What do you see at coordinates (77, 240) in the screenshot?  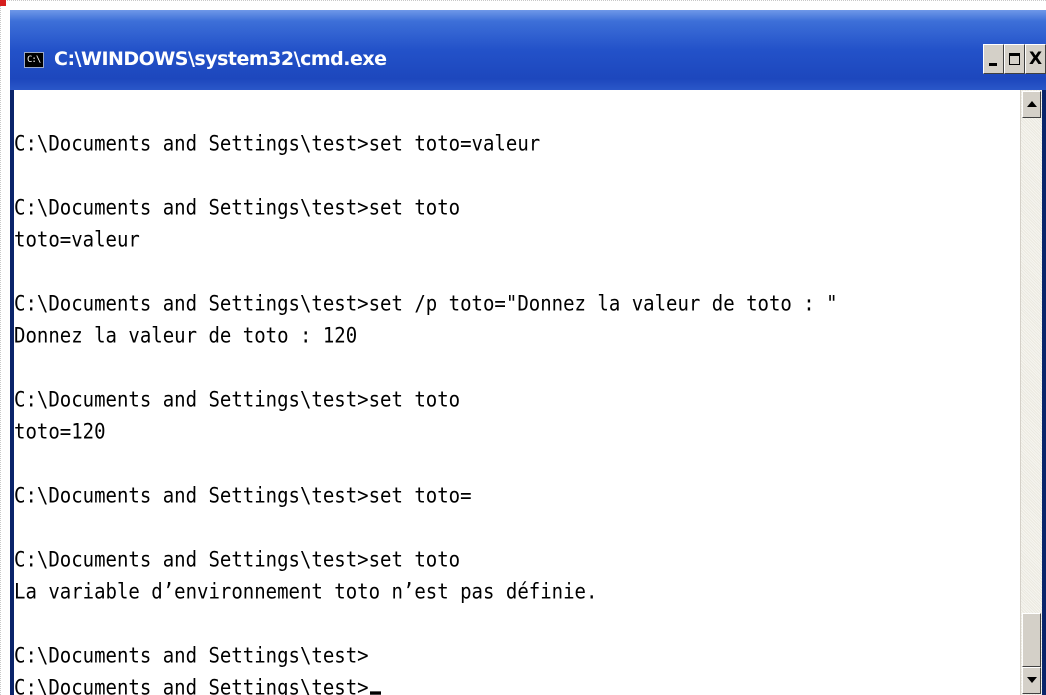 I see `console-line: toto=valeur` at bounding box center [77, 240].